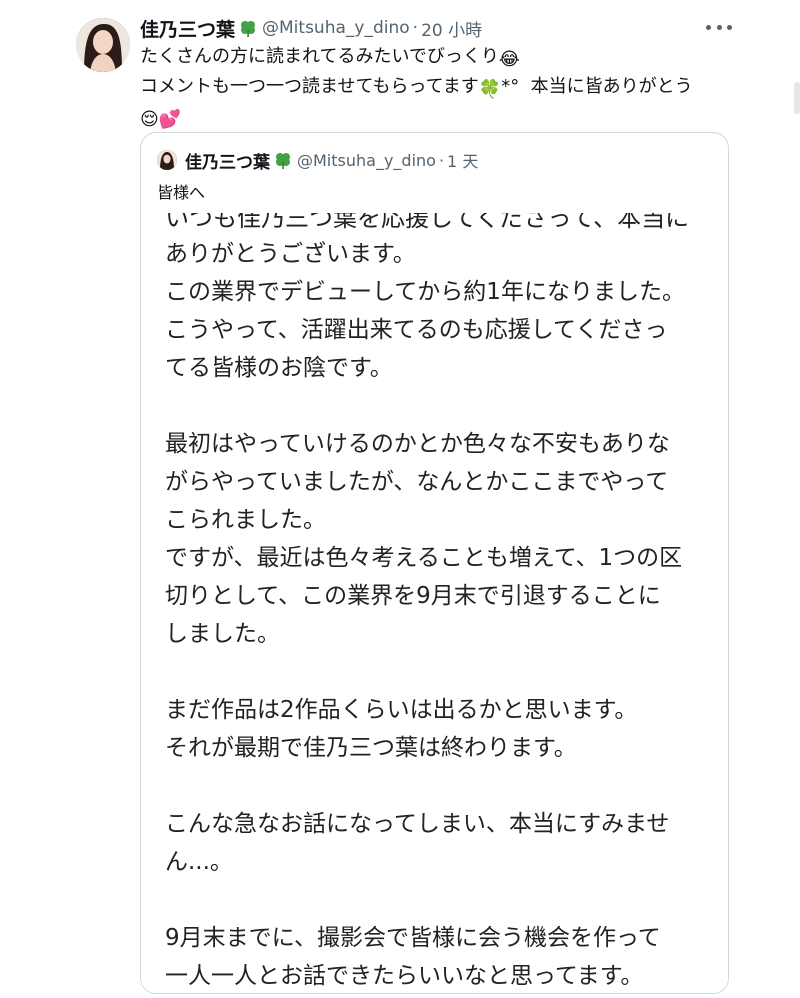  I want to click on quote-text: 皆様へ, so click(181, 192).